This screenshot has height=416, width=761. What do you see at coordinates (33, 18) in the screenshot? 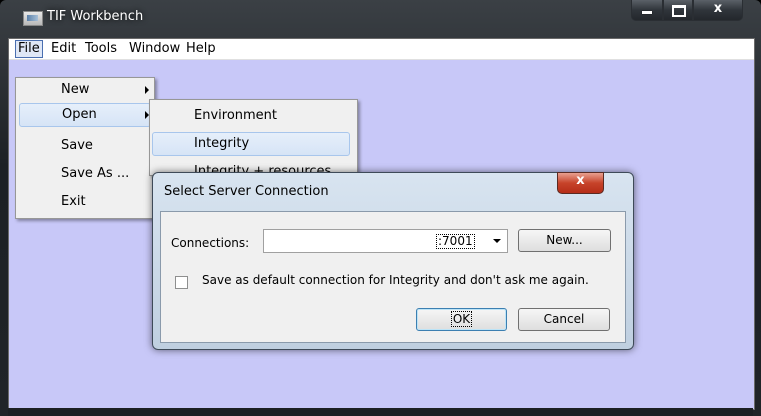
I see `app-icon` at bounding box center [33, 18].